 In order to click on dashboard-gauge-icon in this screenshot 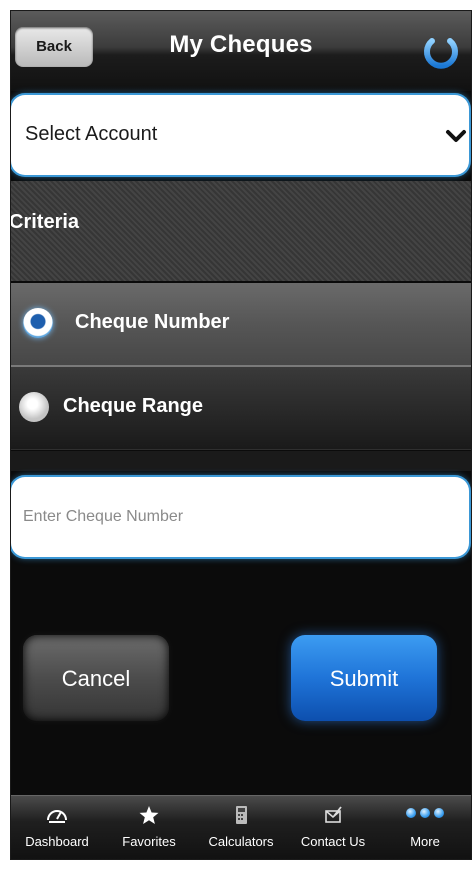, I will do `click(57, 815)`.